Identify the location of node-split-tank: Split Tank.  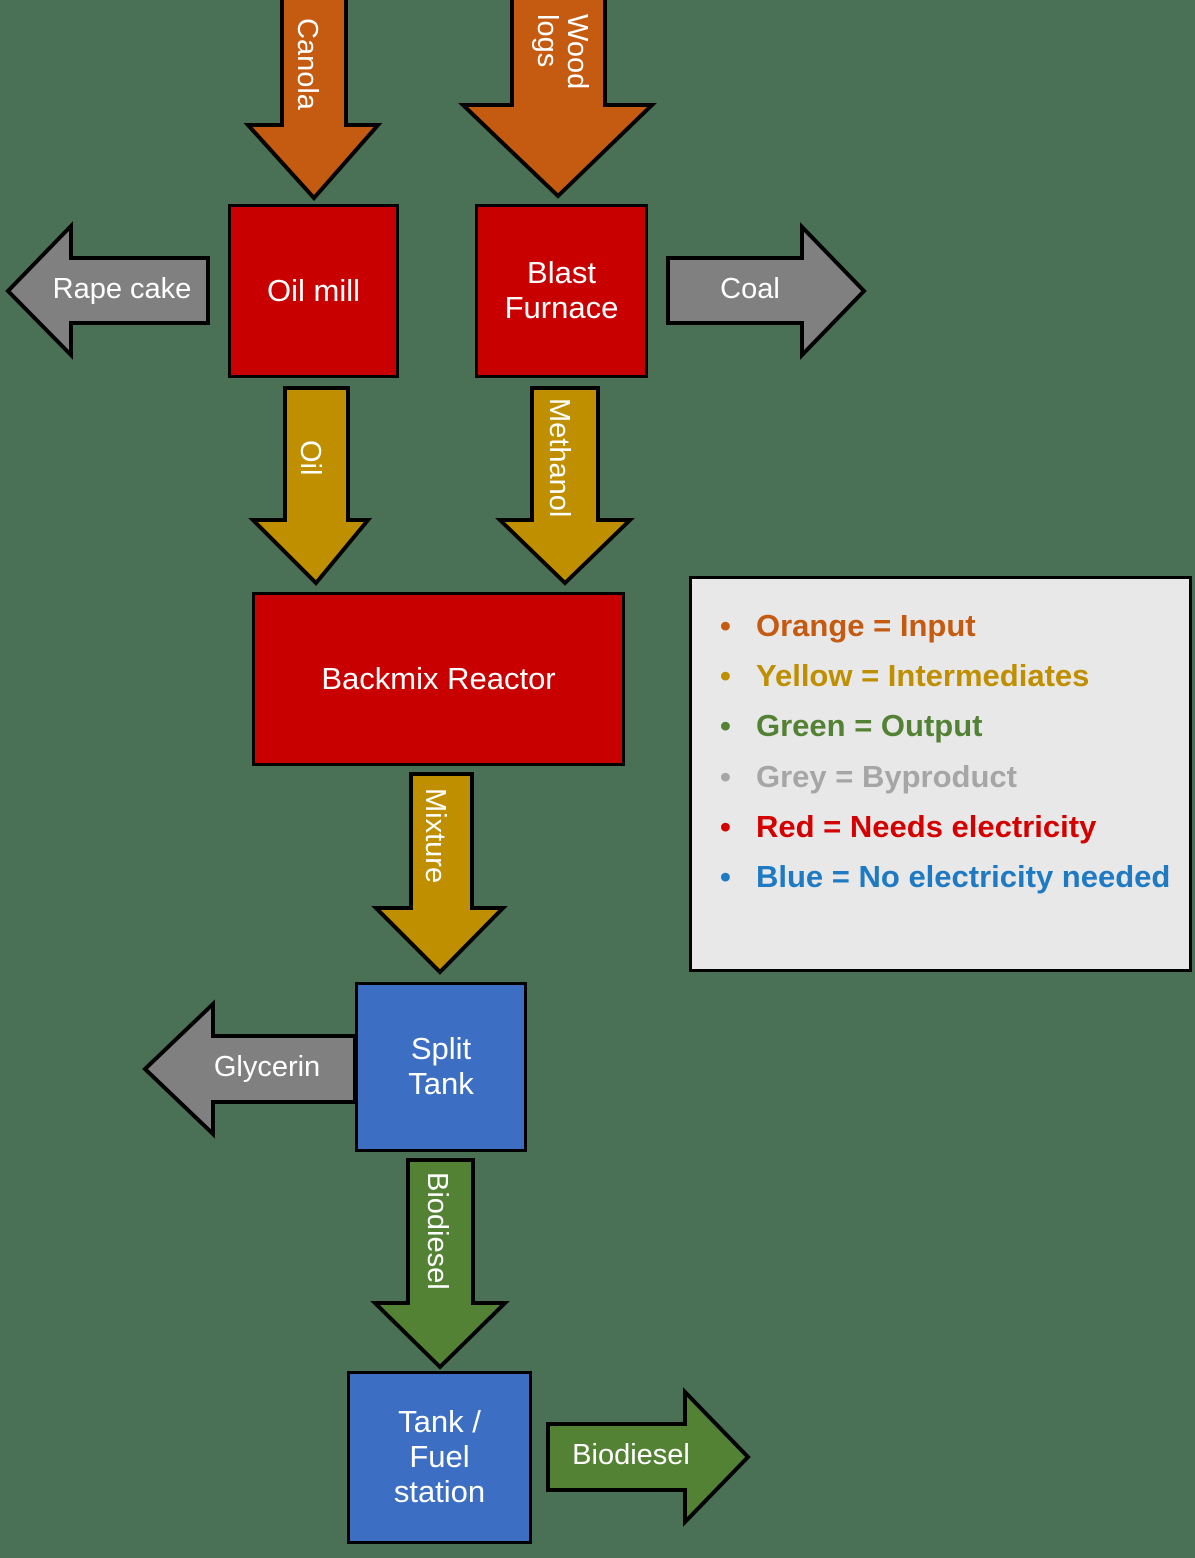
(441, 1067).